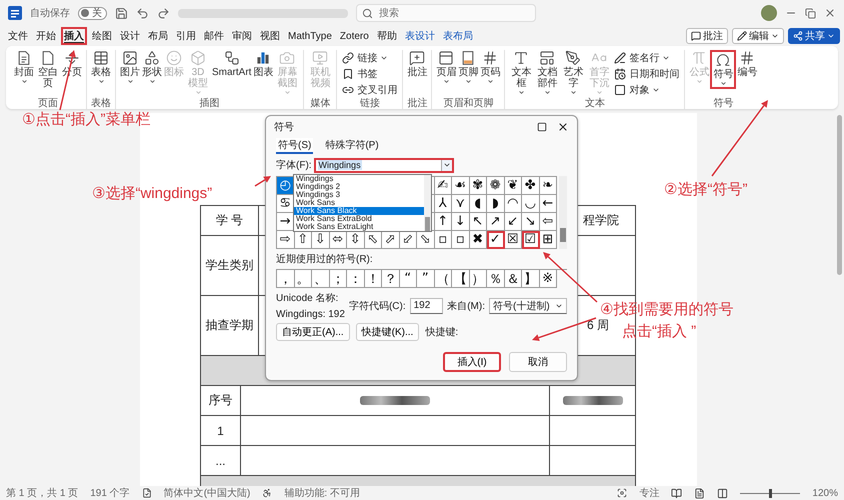 This screenshot has width=844, height=500. Describe the element at coordinates (270, 36) in the screenshot. I see `menu-tab: 视图` at that location.